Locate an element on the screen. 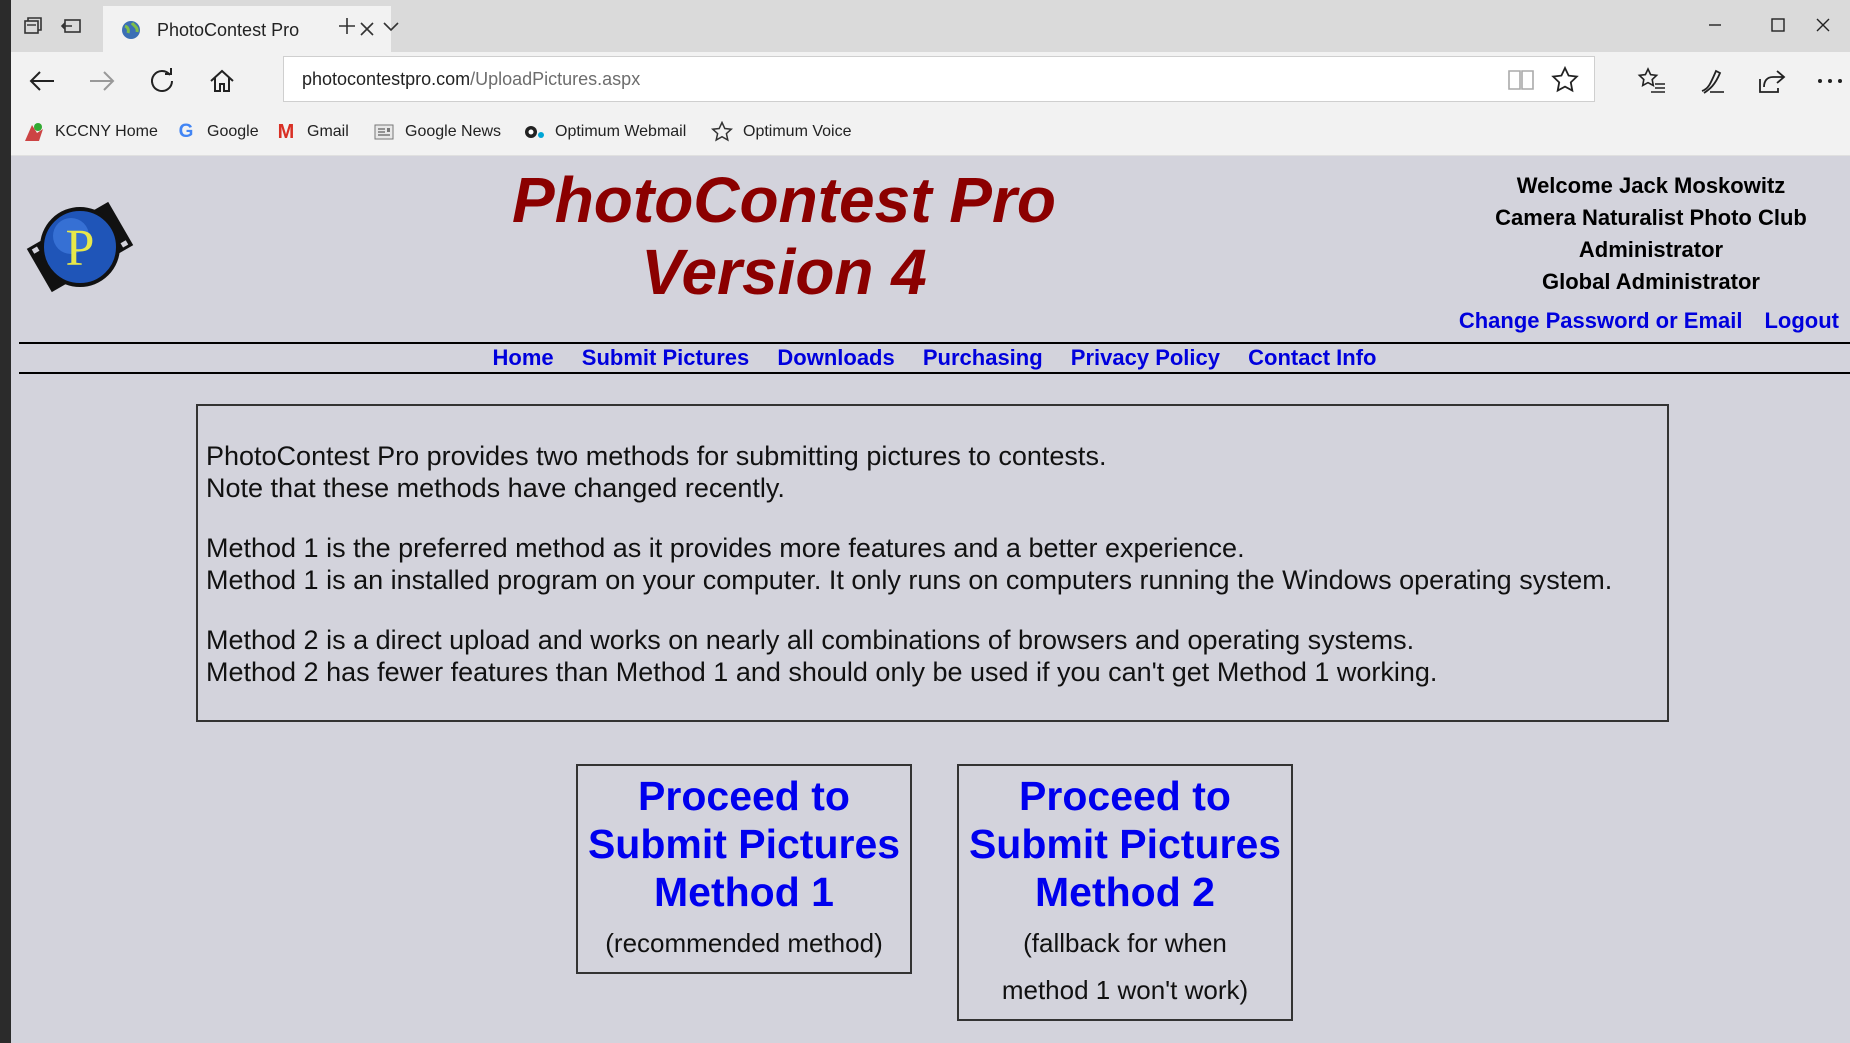  back-arrow-icon is located at coordinates (42, 81).